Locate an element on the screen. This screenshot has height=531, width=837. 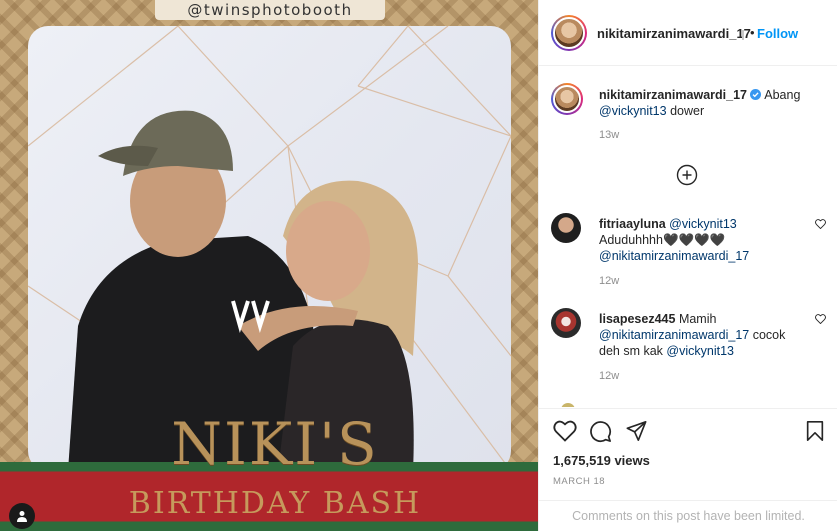
comments-limited-notice: Comments on this post have been limited. is located at coordinates (688, 515).